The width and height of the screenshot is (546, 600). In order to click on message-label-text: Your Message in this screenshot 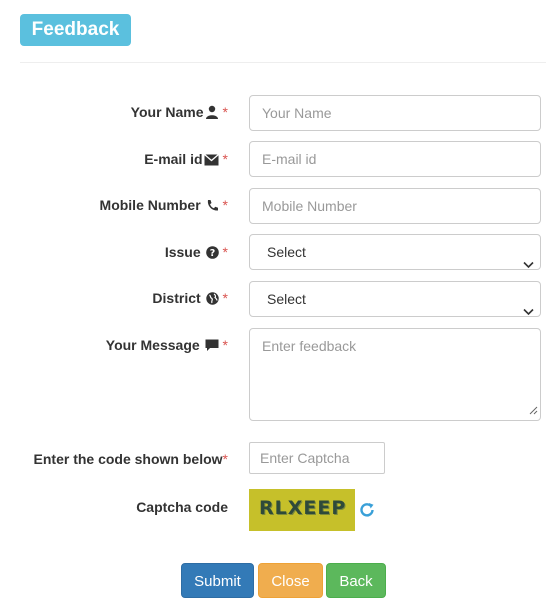, I will do `click(152, 345)`.